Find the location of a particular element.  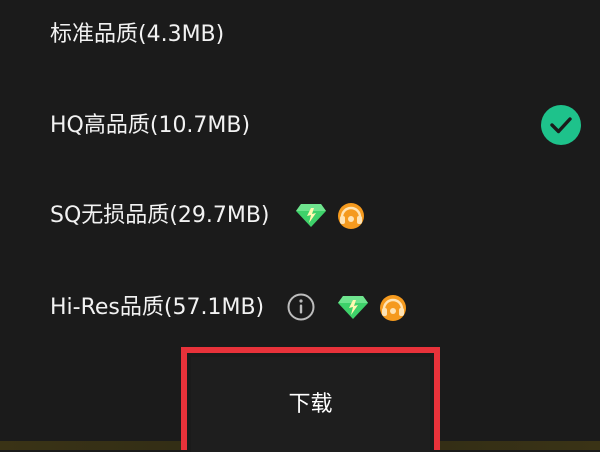

info-icon is located at coordinates (301, 309).